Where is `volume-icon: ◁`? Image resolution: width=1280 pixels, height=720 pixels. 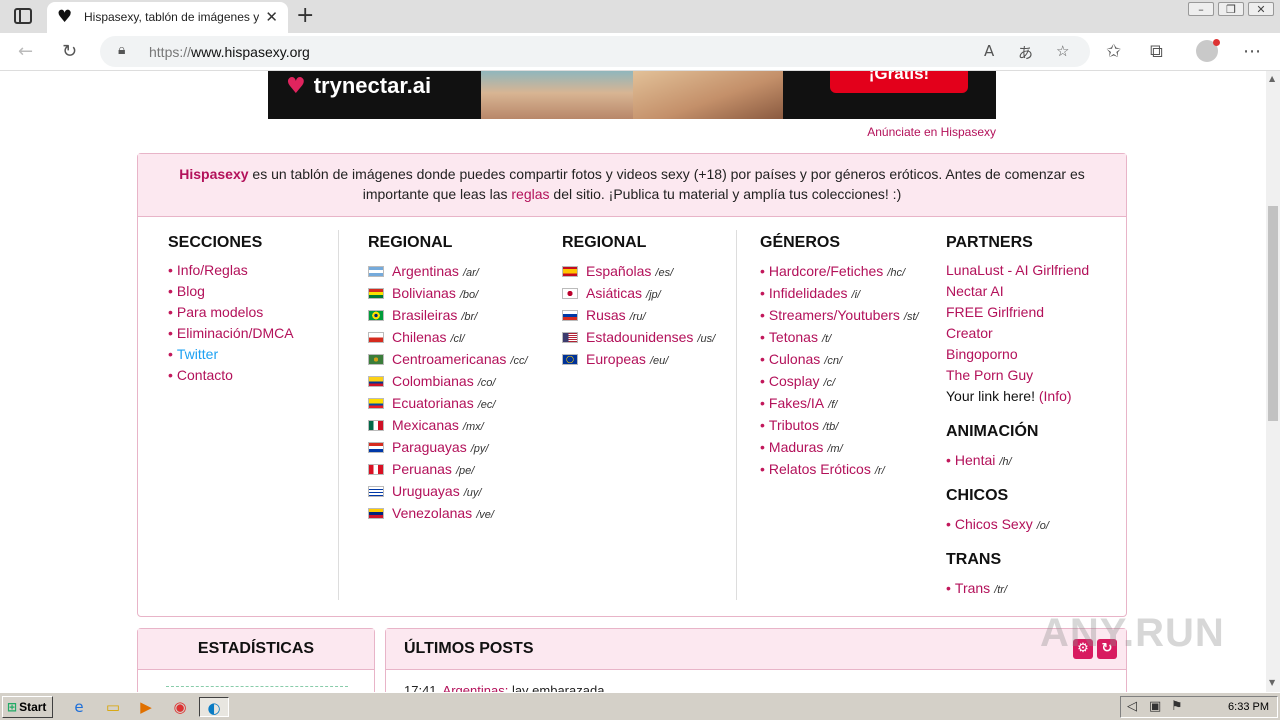
volume-icon: ◁ is located at coordinates (1132, 706).